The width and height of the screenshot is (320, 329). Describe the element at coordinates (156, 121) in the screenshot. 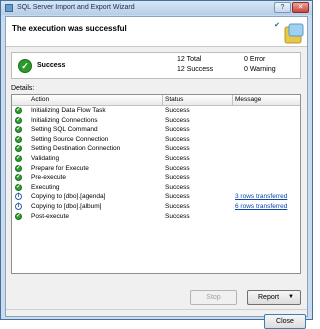

I see `table-row: ✓ Initializing Connections Success` at that location.